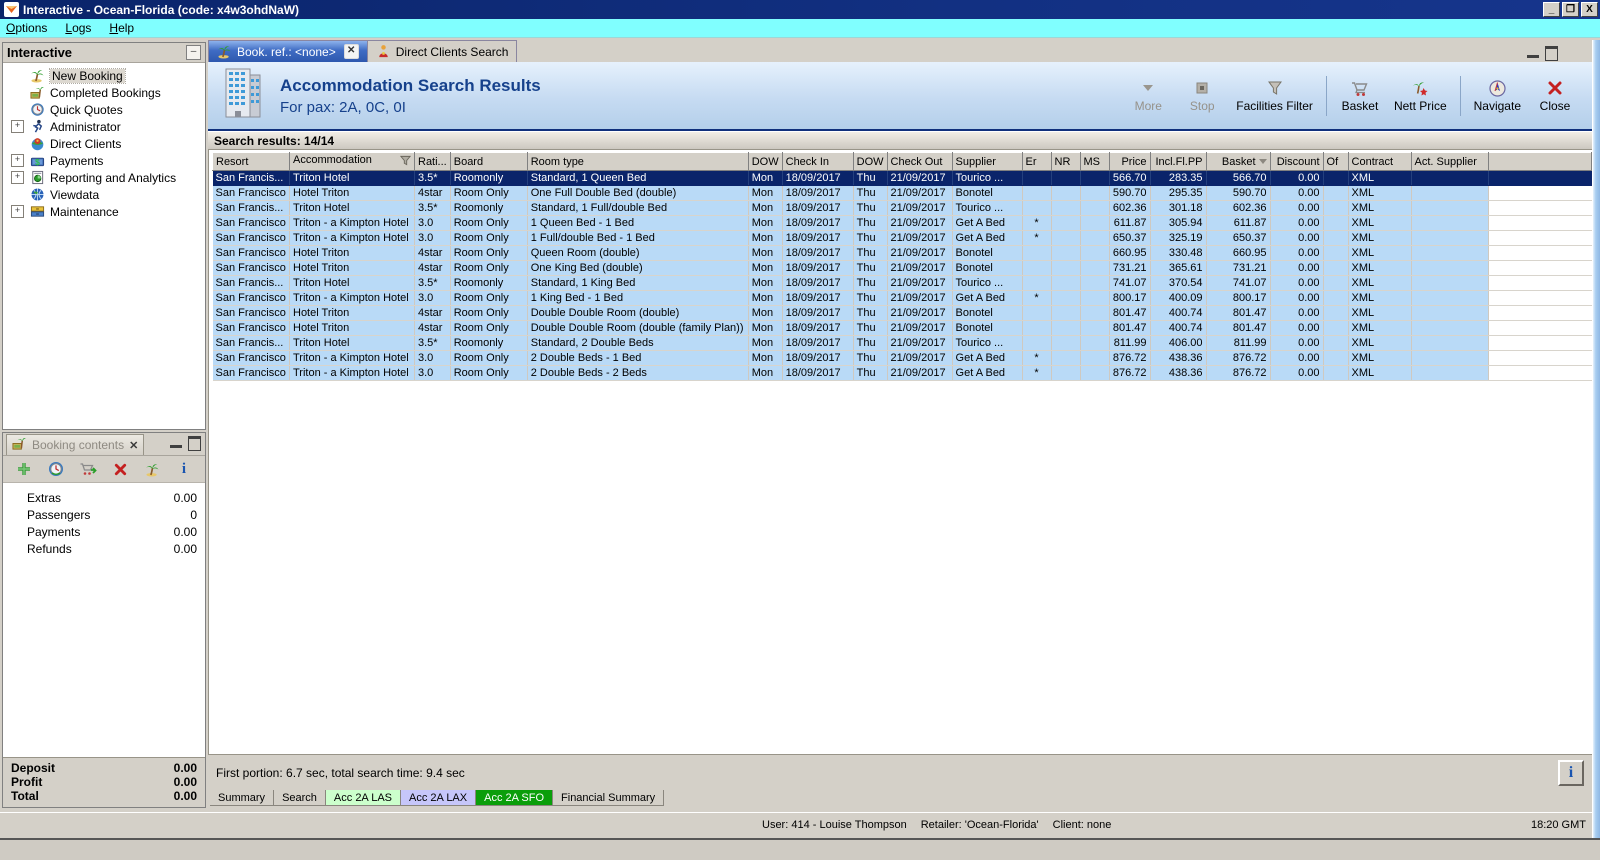 This screenshot has width=1600, height=860. Describe the element at coordinates (104, 75) in the screenshot. I see `sidebar-item-new-booking: New Booking` at that location.